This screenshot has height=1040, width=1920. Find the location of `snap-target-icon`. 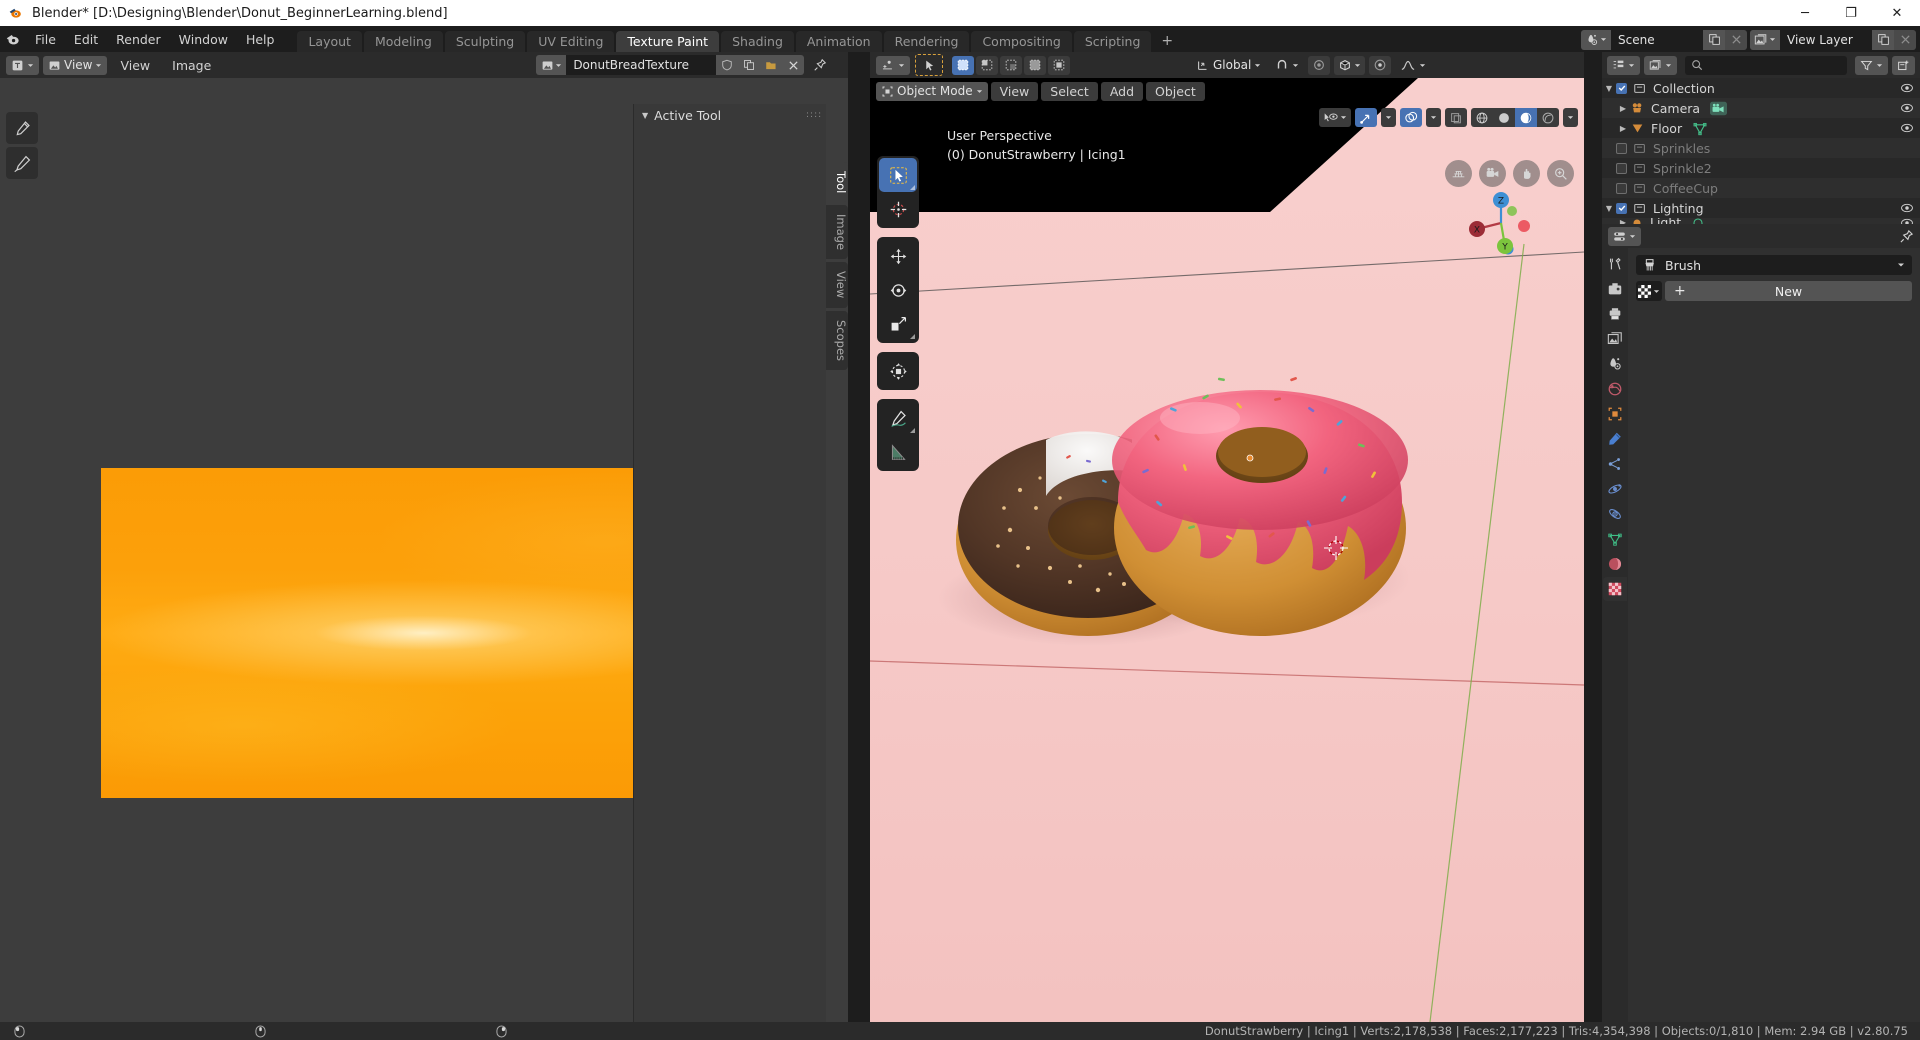

snap-target-icon is located at coordinates (1380, 65).